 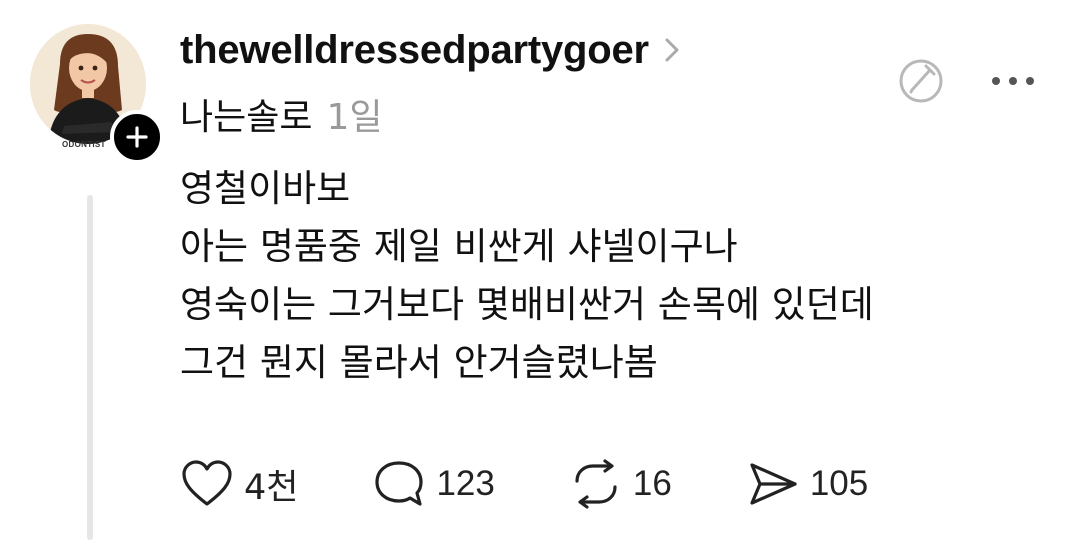 What do you see at coordinates (414, 50) in the screenshot?
I see `username: thewelldressedpartygoer` at bounding box center [414, 50].